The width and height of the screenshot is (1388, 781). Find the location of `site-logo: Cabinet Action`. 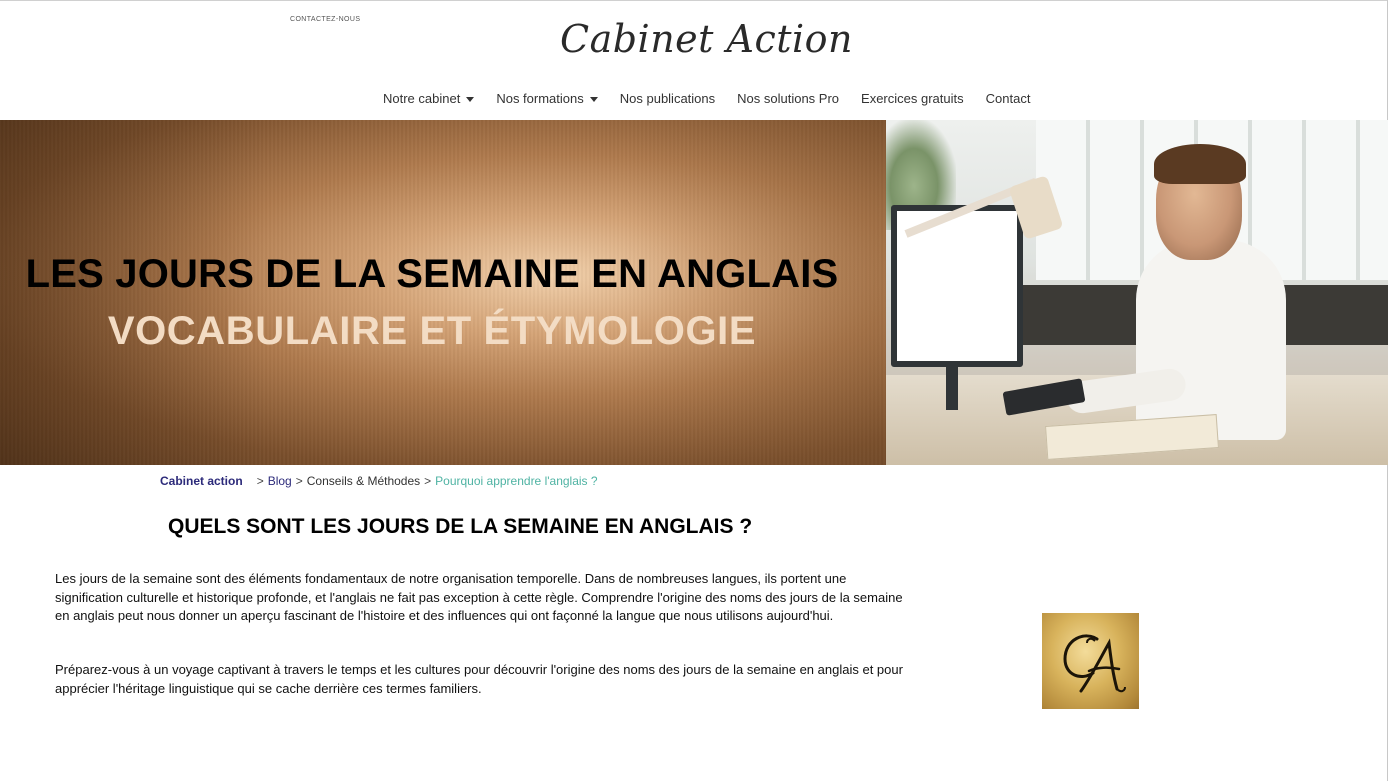

site-logo: Cabinet Action is located at coordinates (706, 39).